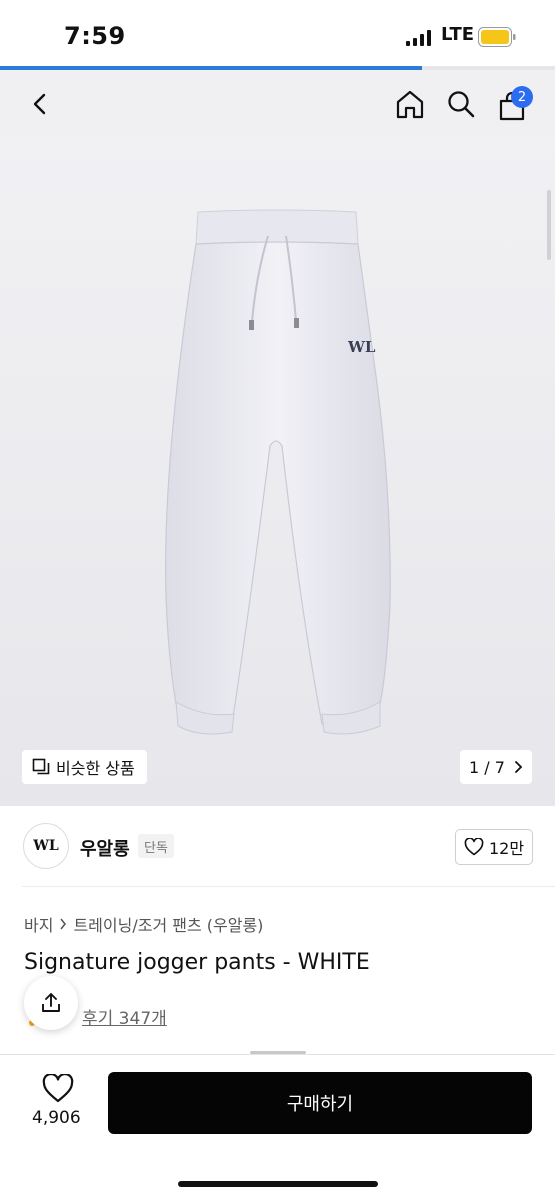 This screenshot has width=555, height=1201. I want to click on brand-logo: WL, so click(46, 846).